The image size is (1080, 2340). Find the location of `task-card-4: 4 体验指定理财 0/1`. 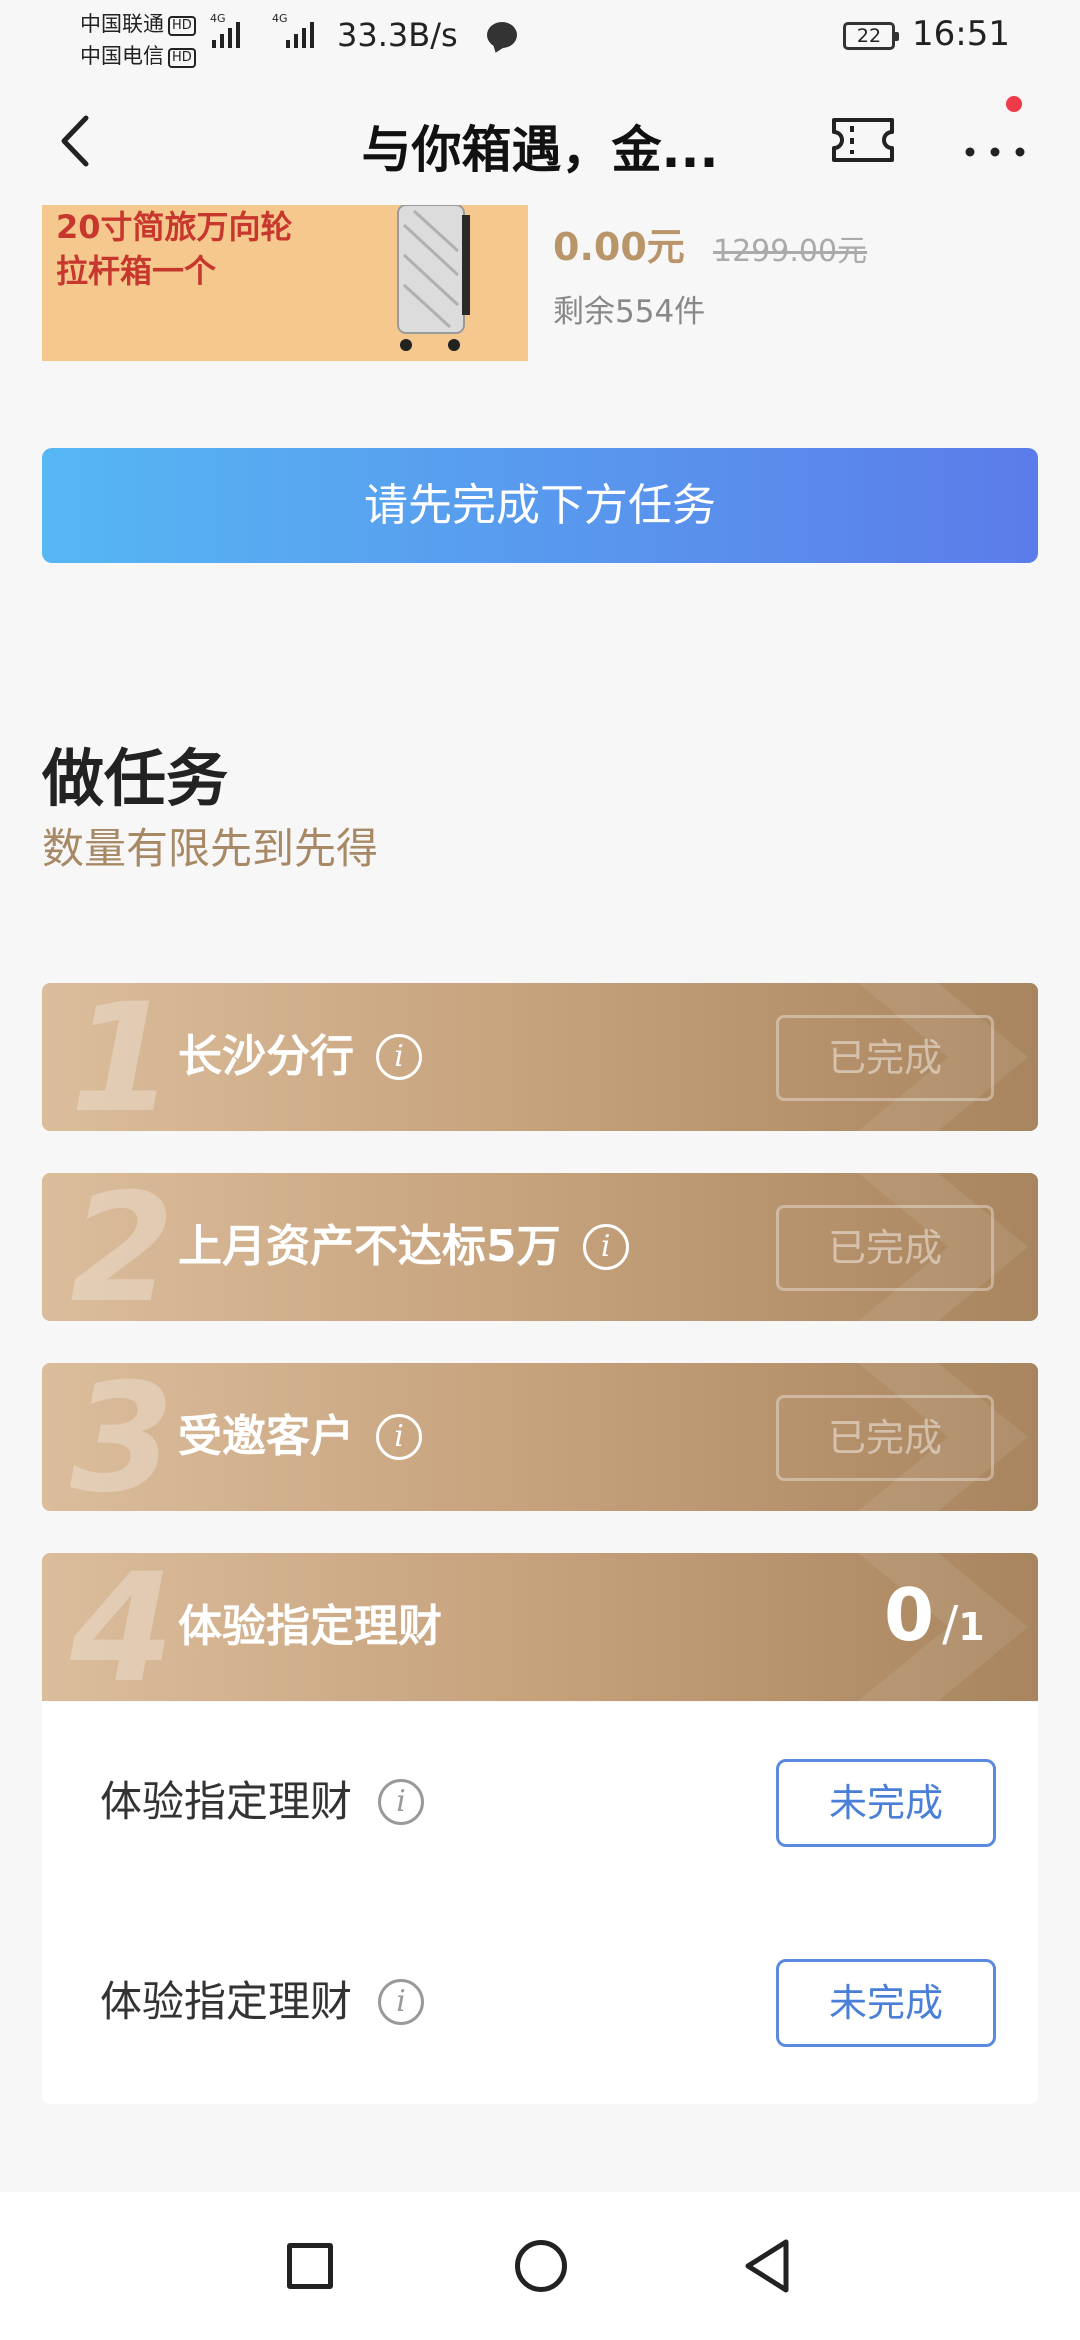

task-card-4: 4 体验指定理财 0/1 is located at coordinates (540, 1627).